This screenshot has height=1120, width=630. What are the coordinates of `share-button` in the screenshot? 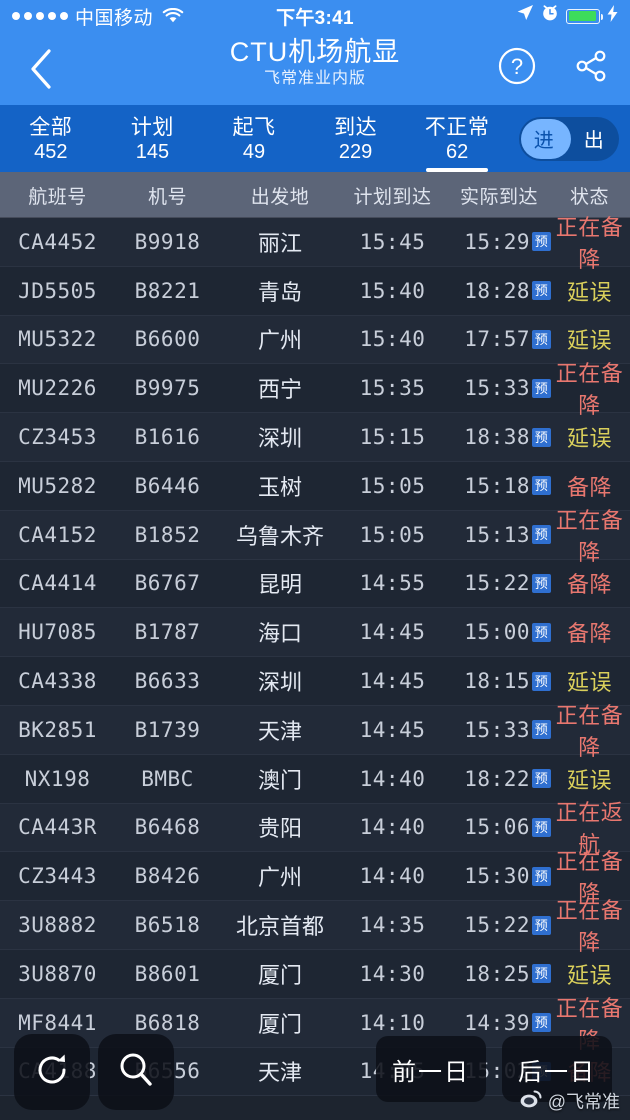 It's located at (591, 69).